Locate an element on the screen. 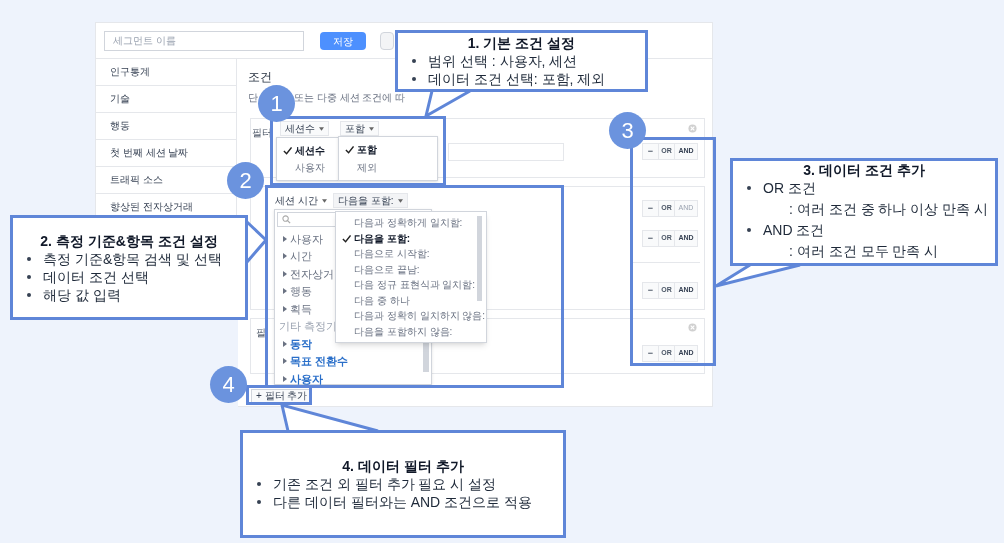  bullet-text: 데이터 조건 선택: 포함, 제외 is located at coordinates (517, 79).